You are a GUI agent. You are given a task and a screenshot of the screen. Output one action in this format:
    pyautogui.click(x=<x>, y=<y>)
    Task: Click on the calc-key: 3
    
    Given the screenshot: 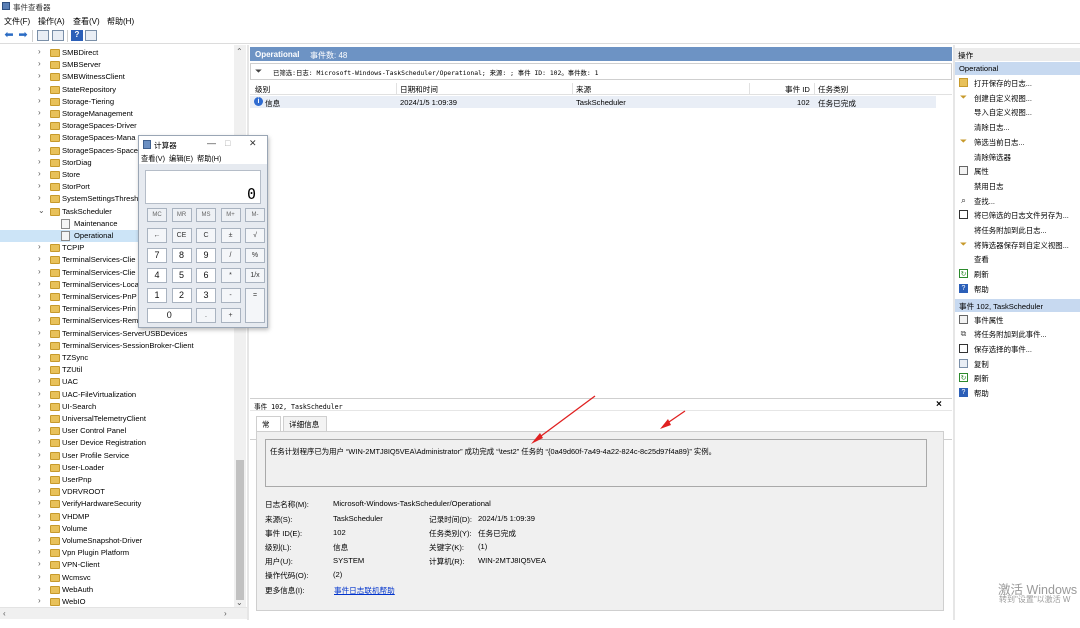 What is the action you would take?
    pyautogui.click(x=206, y=295)
    